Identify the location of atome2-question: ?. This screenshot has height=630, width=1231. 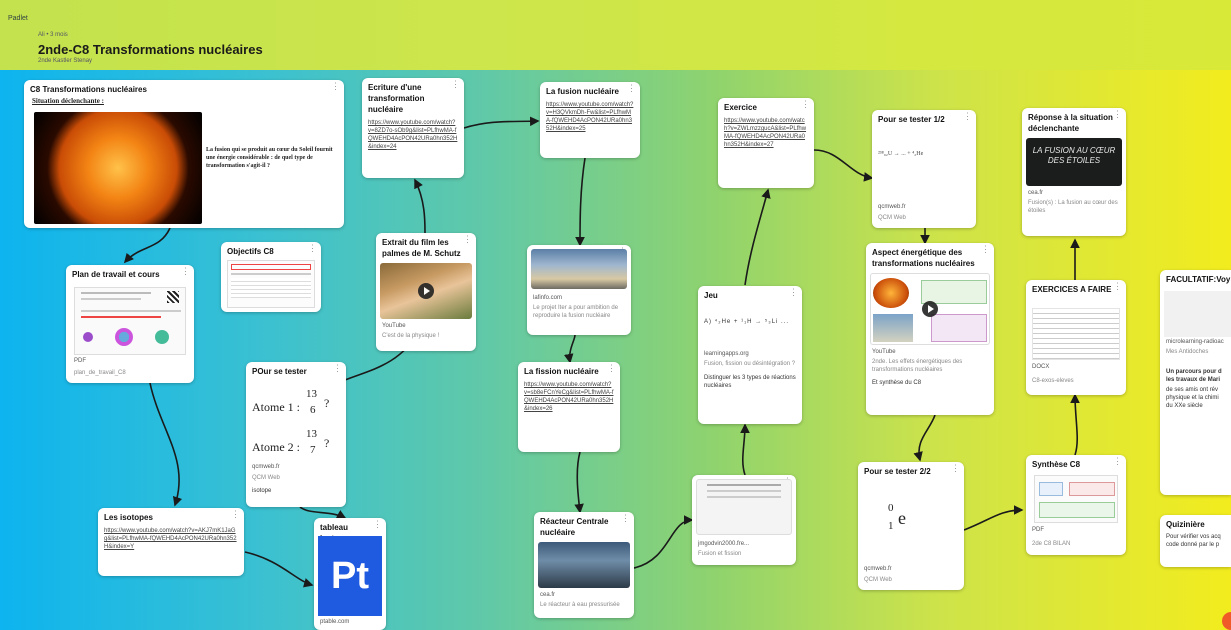
(327, 443).